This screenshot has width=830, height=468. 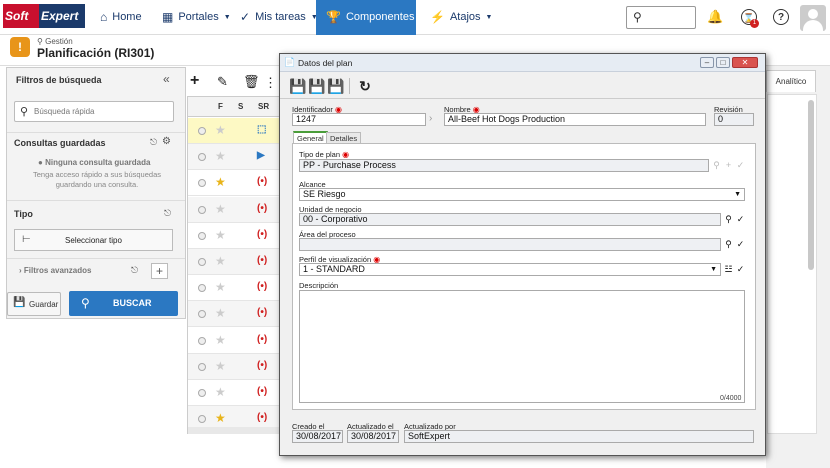 I want to click on collapse-panel-icon: «, so click(x=166, y=79).